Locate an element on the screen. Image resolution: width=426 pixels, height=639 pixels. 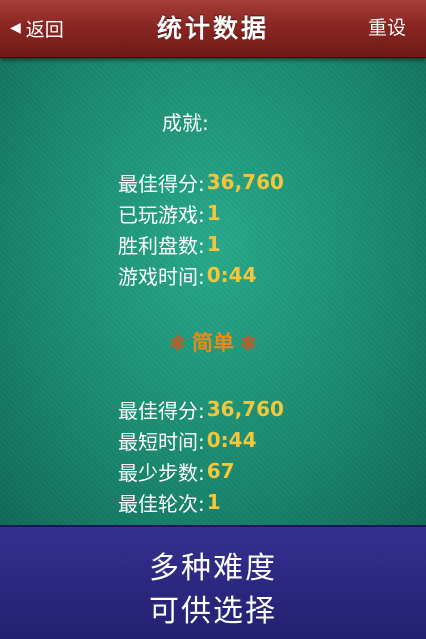
page-title: 统计数据 is located at coordinates (212, 28).